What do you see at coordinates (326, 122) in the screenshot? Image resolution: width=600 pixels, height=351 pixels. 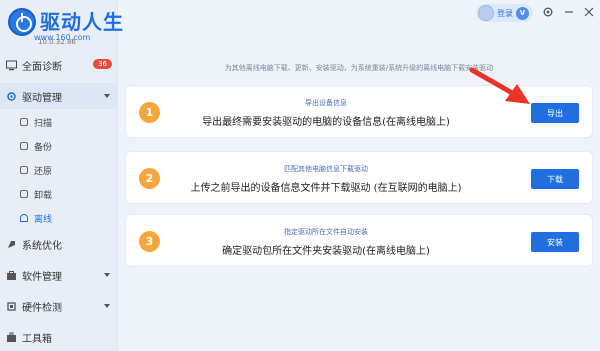 I see `step-description: 导出最终需要安装驱动的电脑的设备信息(在离线电脑上)` at bounding box center [326, 122].